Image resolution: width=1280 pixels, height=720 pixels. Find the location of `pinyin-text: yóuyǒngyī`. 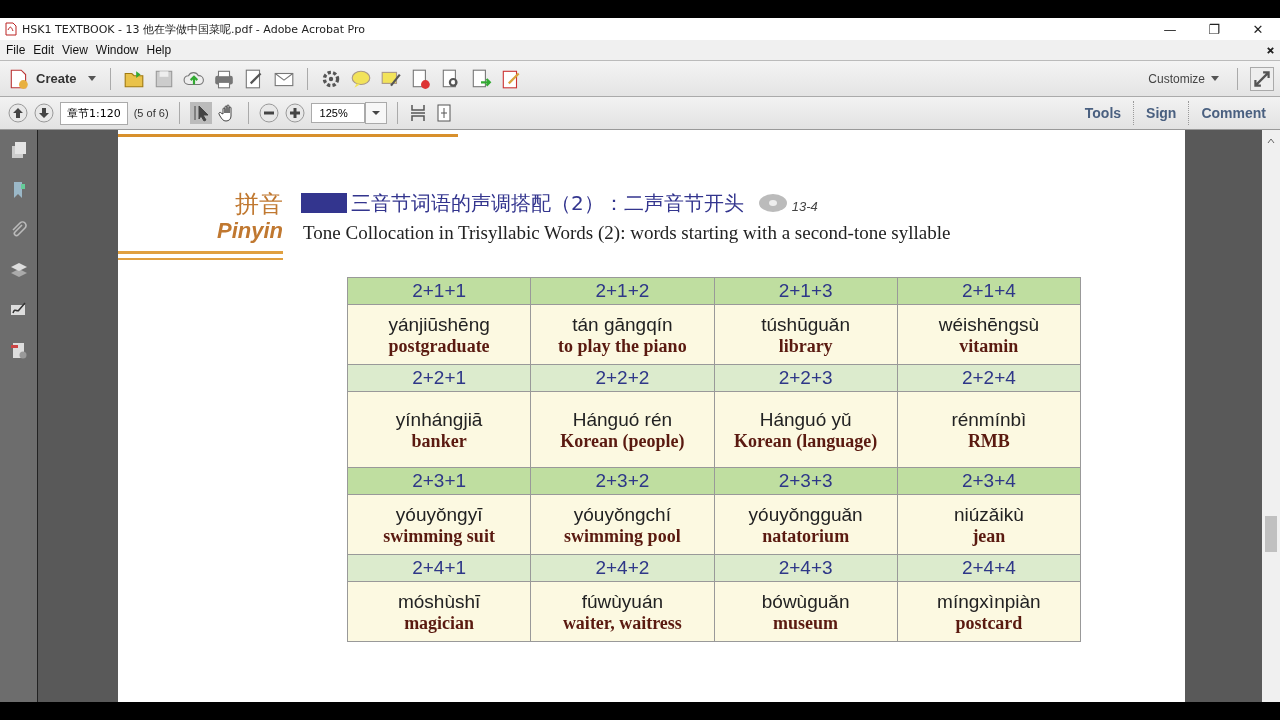

pinyin-text: yóuyǒngyī is located at coordinates (439, 514).